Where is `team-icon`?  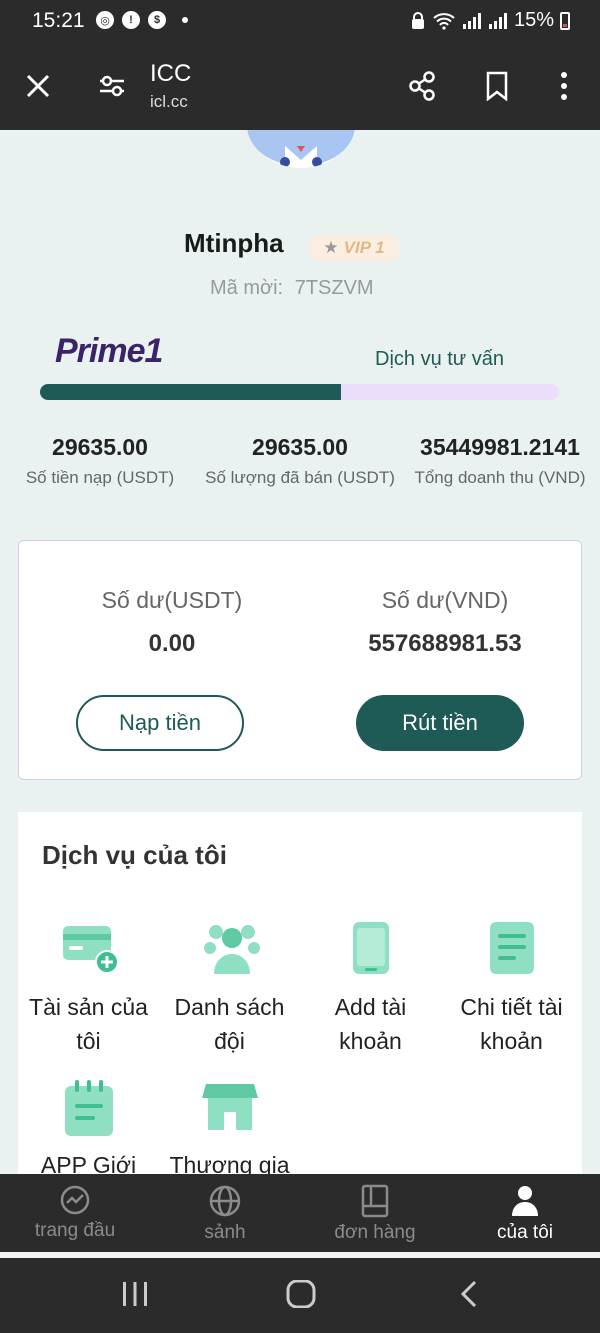 team-icon is located at coordinates (231, 948).